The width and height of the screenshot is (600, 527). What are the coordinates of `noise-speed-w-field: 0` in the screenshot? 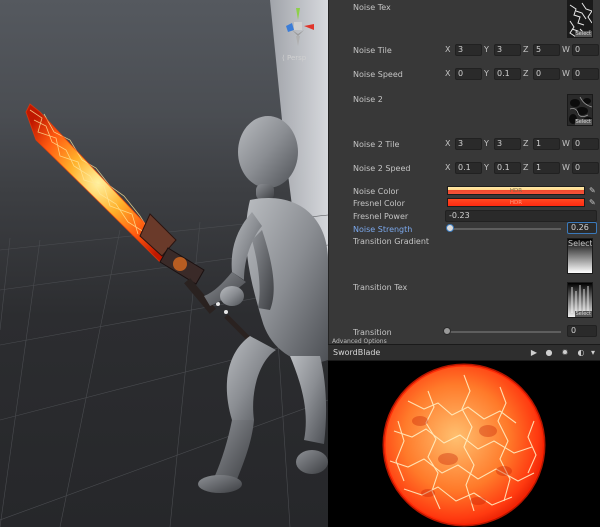 It's located at (585, 74).